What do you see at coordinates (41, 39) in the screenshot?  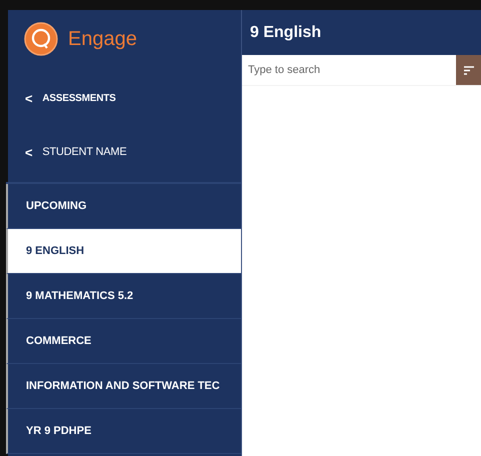 I see `logo-icon` at bounding box center [41, 39].